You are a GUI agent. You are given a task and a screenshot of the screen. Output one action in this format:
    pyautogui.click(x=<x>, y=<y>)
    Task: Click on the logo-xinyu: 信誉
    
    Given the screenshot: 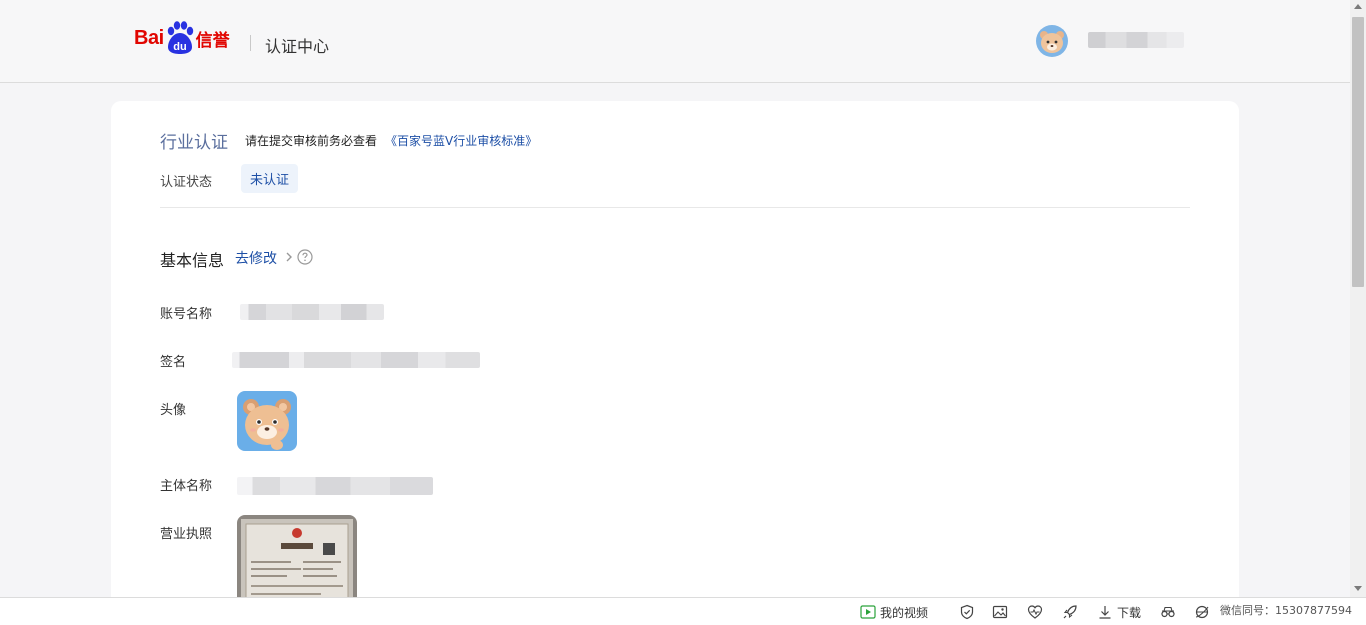 What is the action you would take?
    pyautogui.click(x=212, y=40)
    